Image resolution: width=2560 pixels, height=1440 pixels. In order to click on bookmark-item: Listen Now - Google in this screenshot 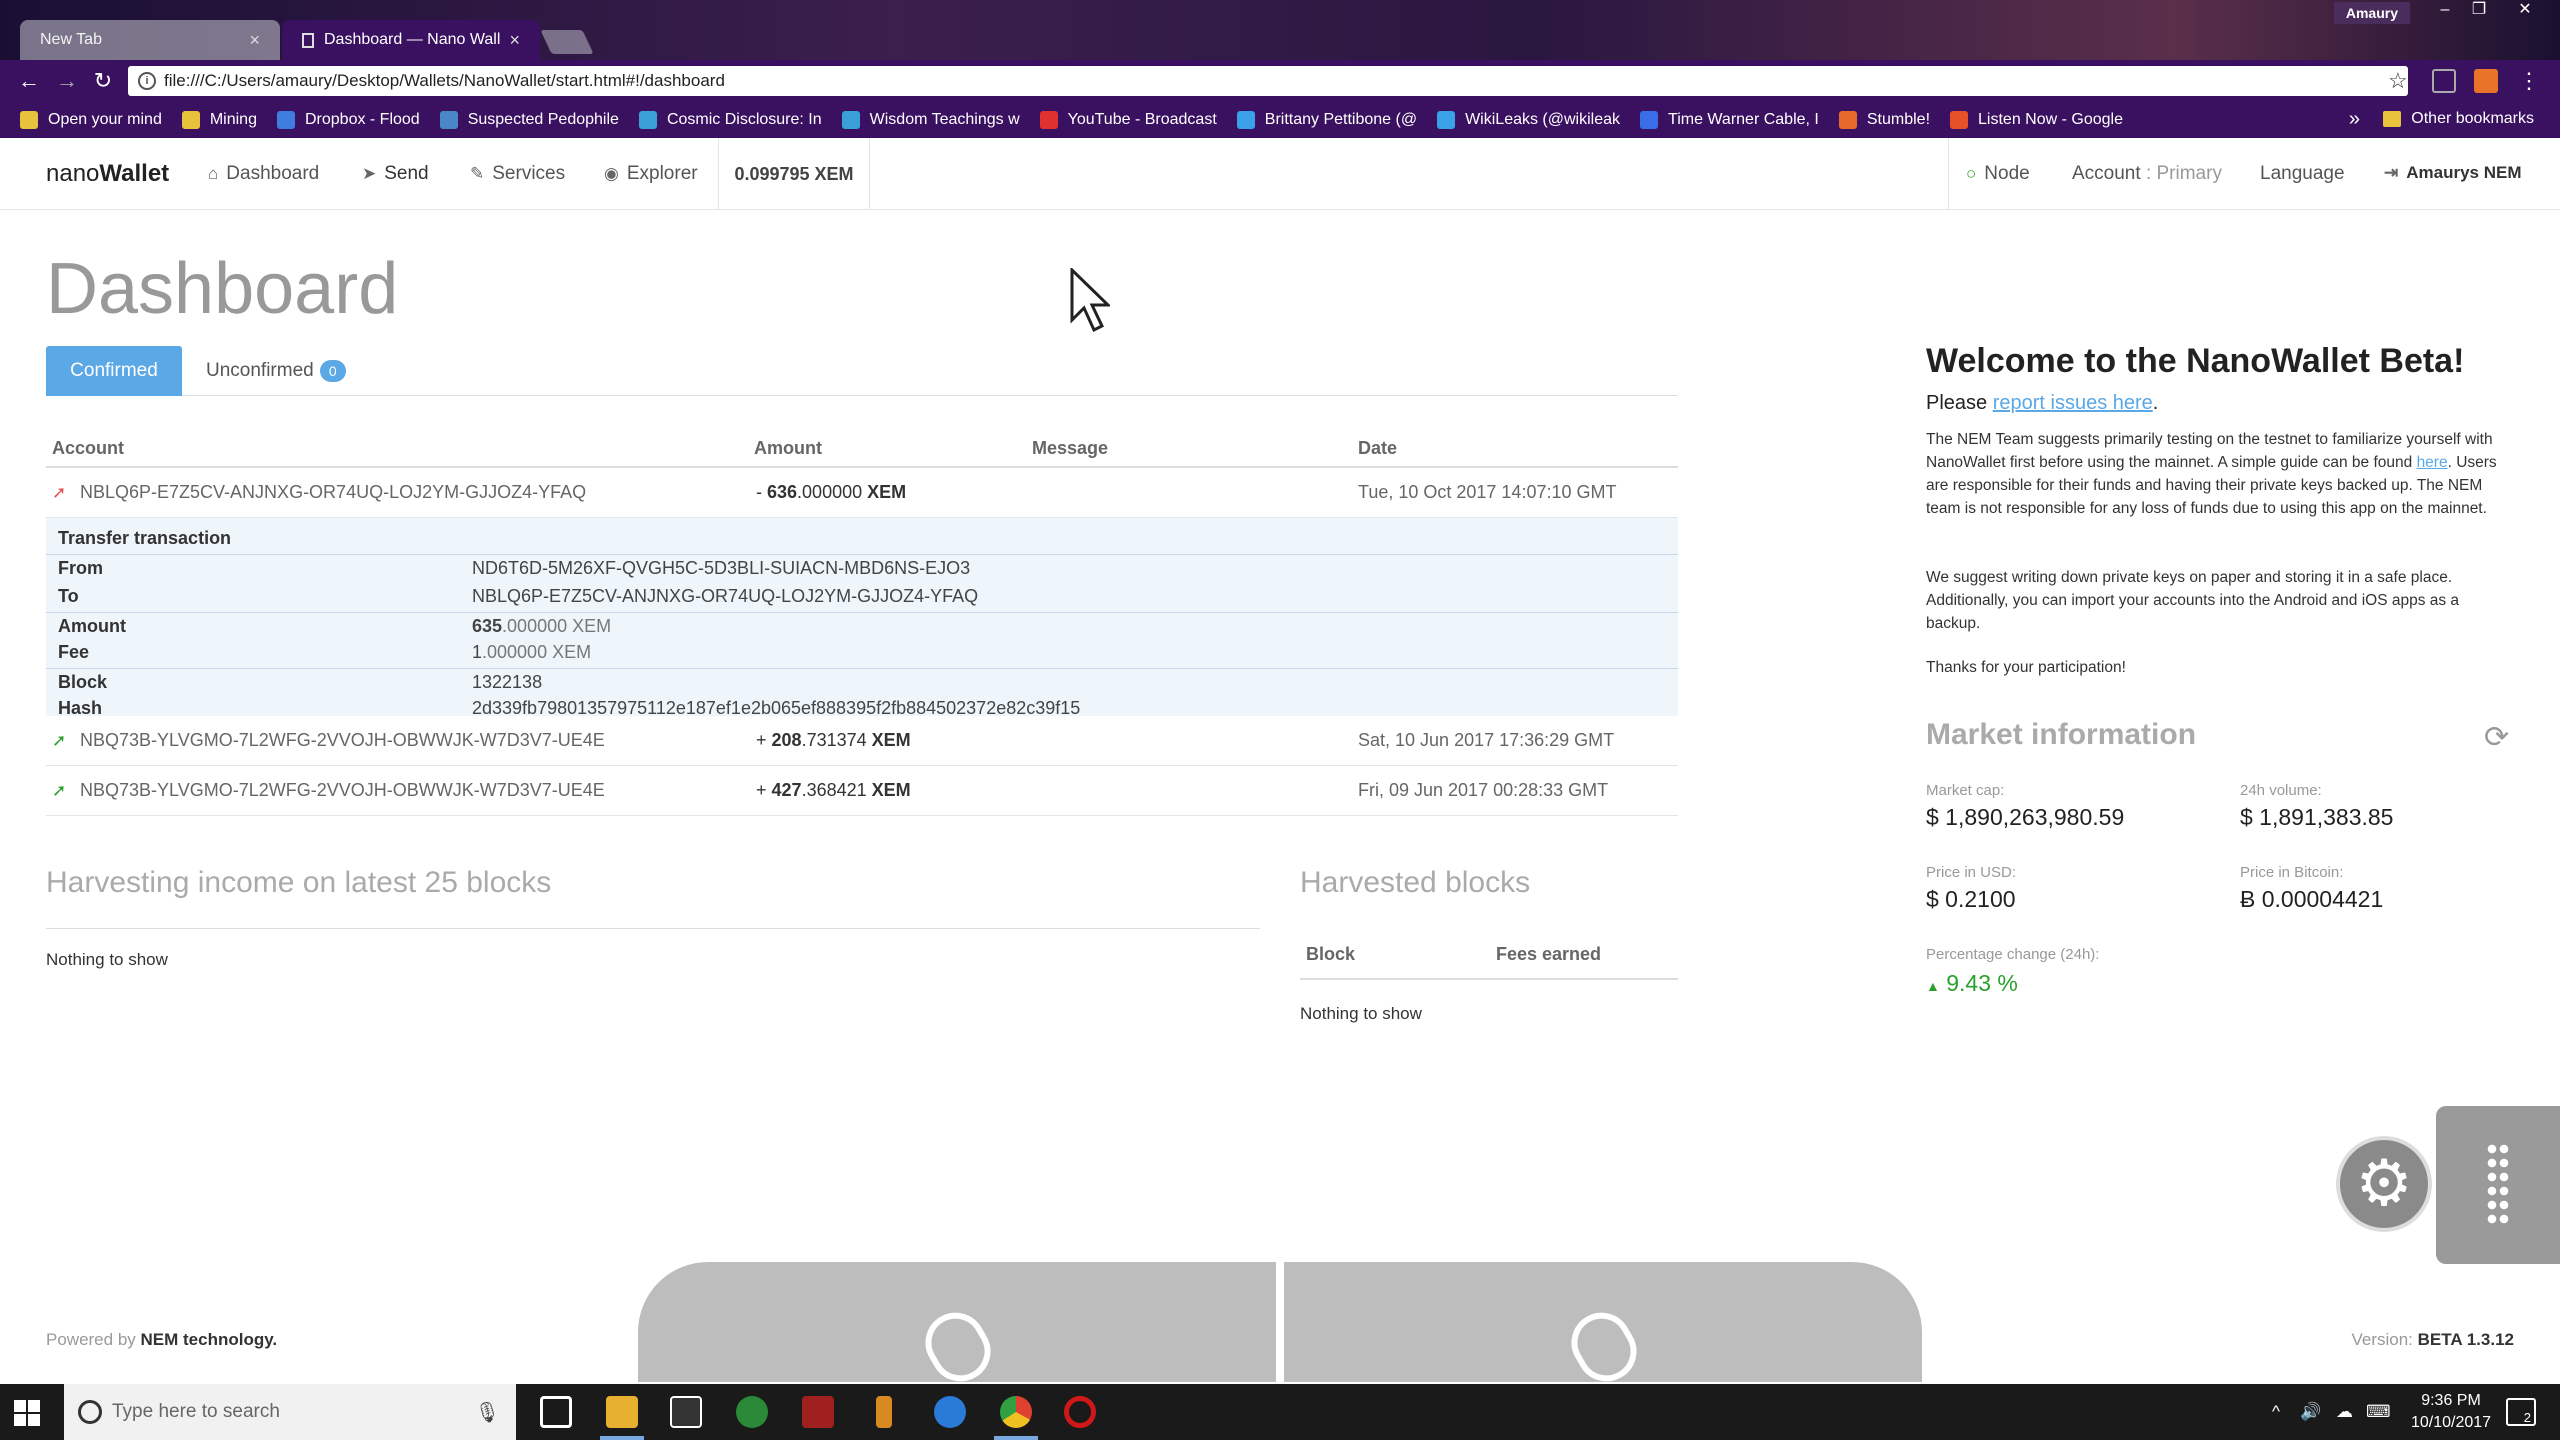, I will do `click(2036, 120)`.